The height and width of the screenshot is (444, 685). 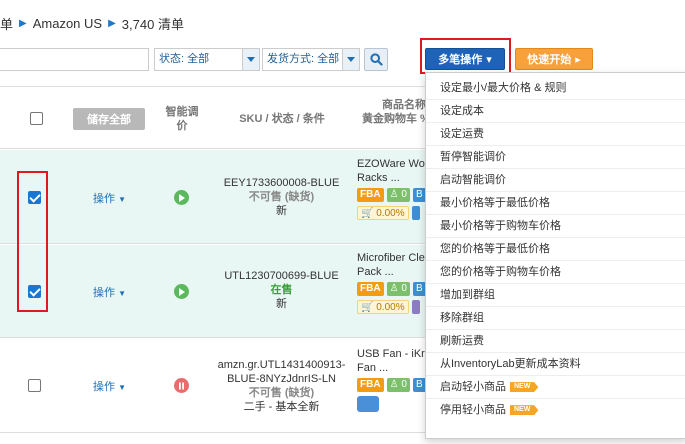 I want to click on quick-start-label: 快速开始, so click(x=549, y=60).